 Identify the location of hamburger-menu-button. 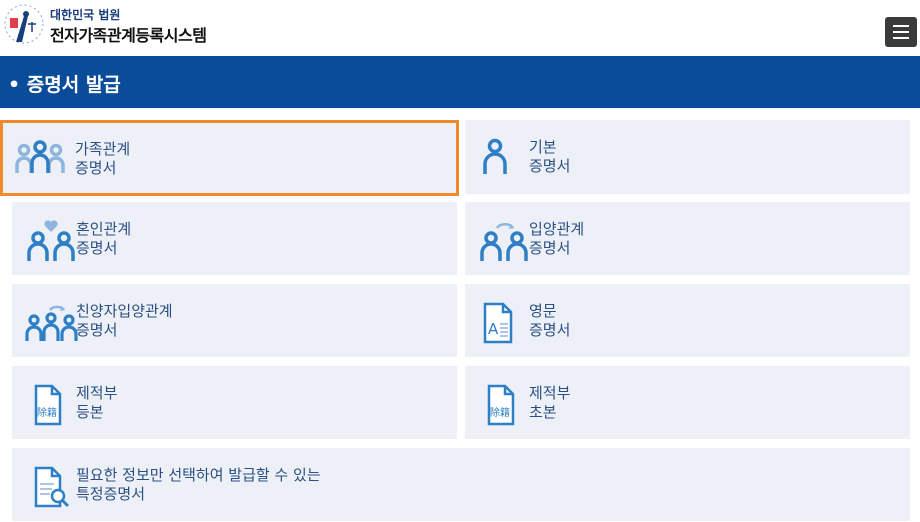
(901, 32).